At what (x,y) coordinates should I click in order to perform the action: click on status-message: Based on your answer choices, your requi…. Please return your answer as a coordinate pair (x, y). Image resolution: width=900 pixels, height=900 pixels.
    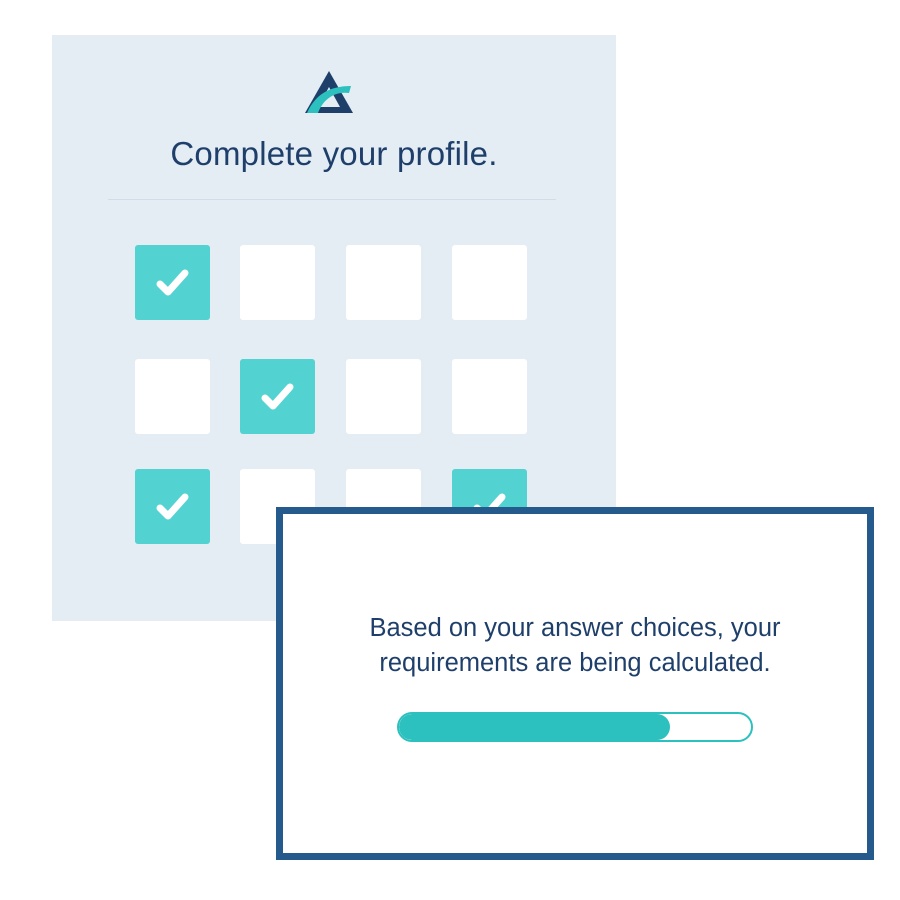
    Looking at the image, I should click on (575, 646).